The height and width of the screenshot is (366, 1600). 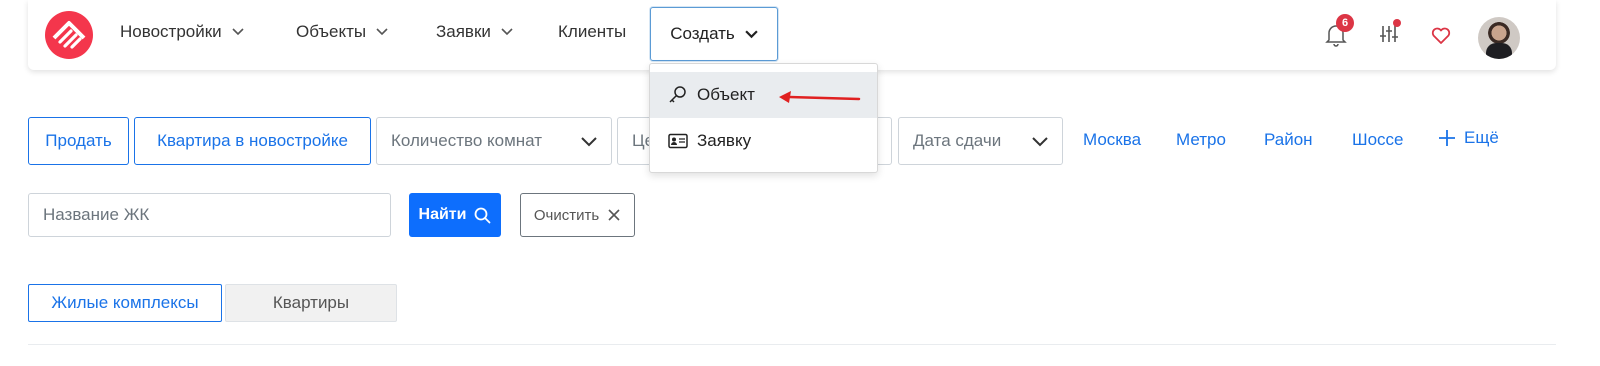 I want to click on house-roof-icon, so click(x=69, y=35).